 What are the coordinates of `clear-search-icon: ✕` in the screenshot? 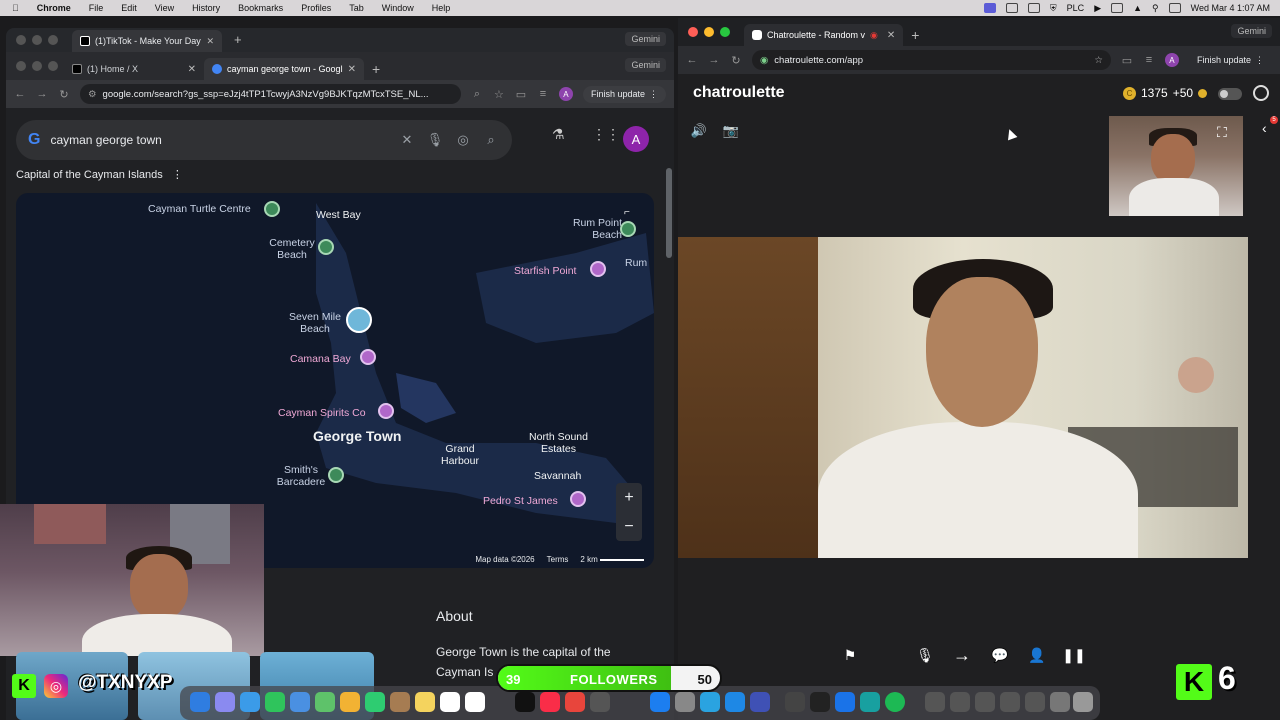 It's located at (407, 140).